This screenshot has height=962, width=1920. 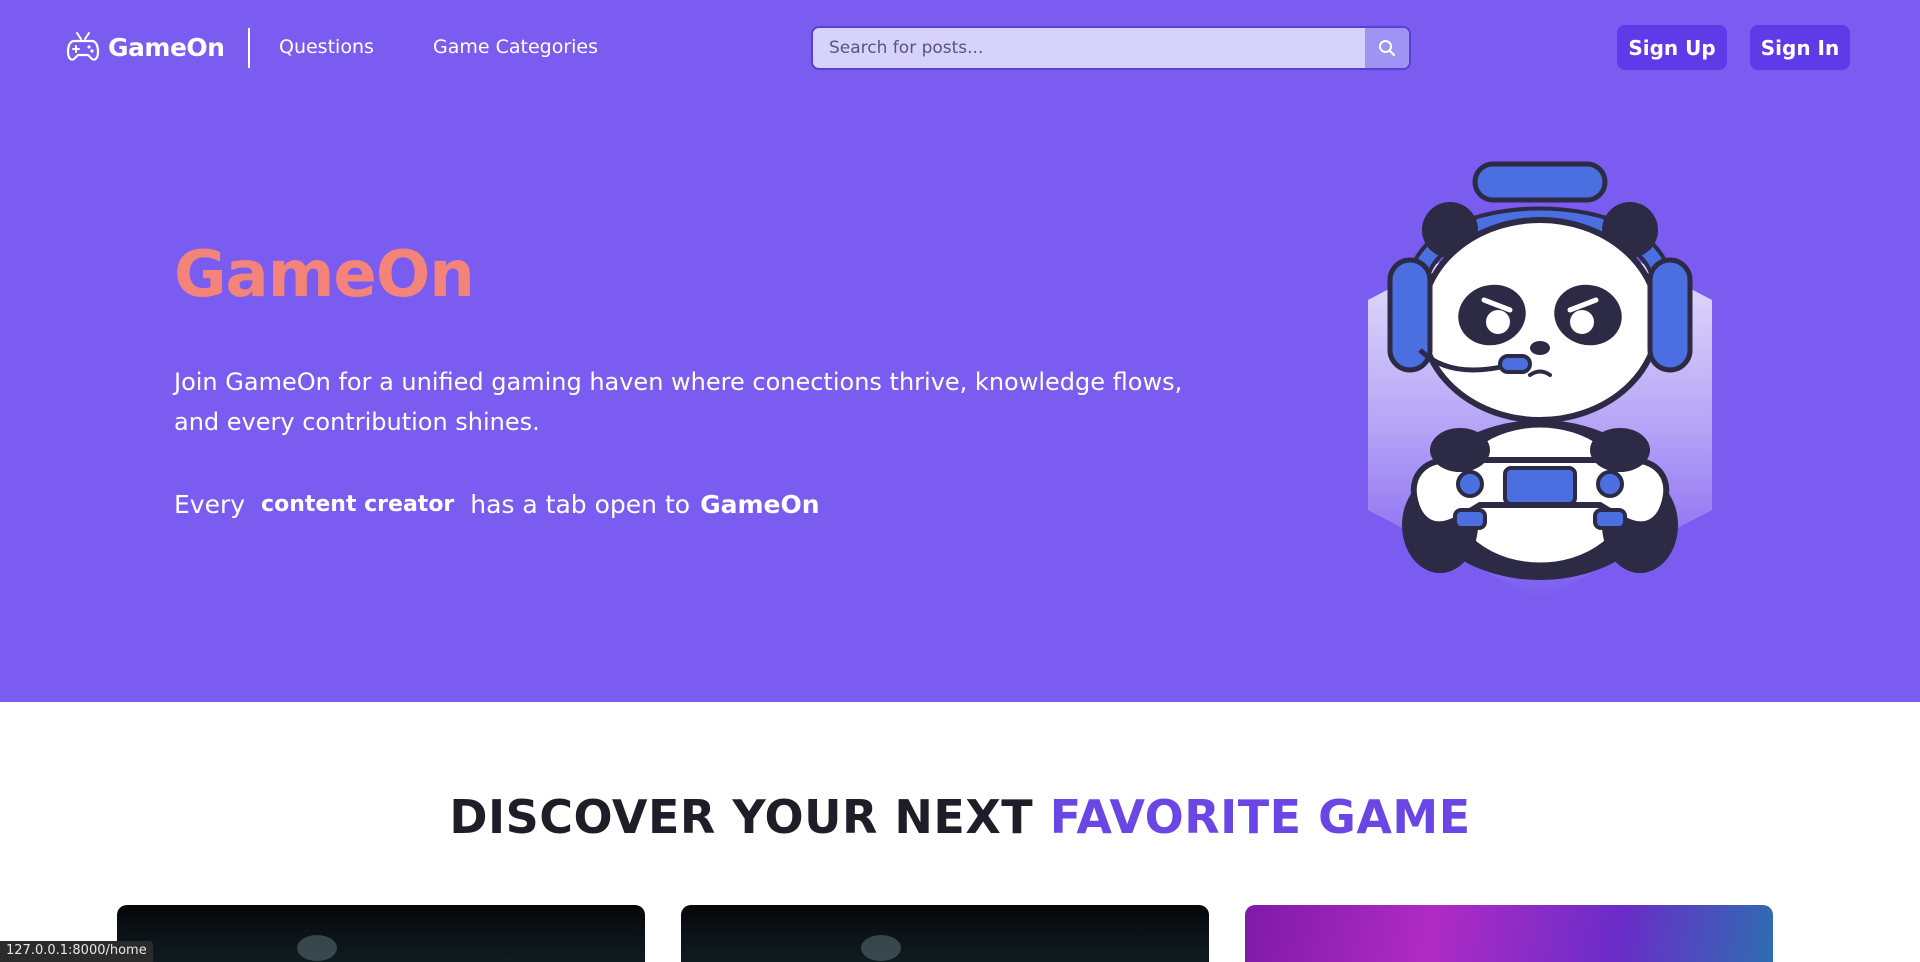 I want to click on browser-status-url: 127.0.0.1:8000/home, so click(x=76, y=951).